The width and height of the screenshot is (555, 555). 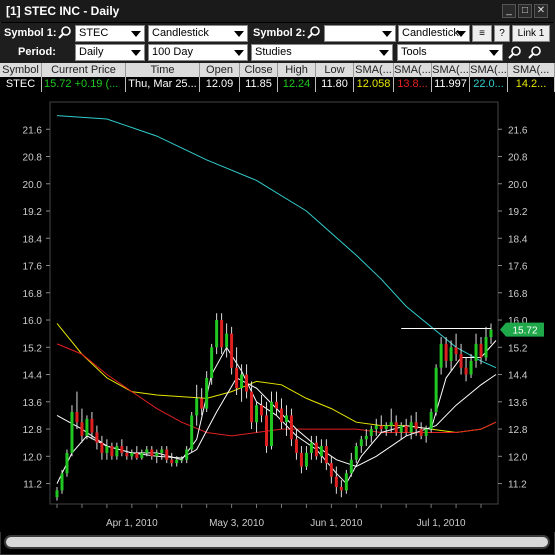 I want to click on y-tick-label-left: 16.0, so click(x=33, y=321).